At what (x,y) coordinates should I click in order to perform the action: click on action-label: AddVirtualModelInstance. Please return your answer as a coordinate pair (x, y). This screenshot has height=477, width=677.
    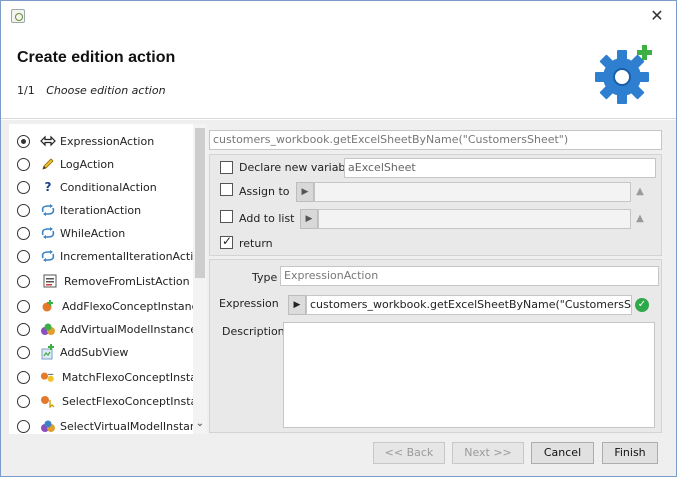
    Looking at the image, I should click on (126, 329).